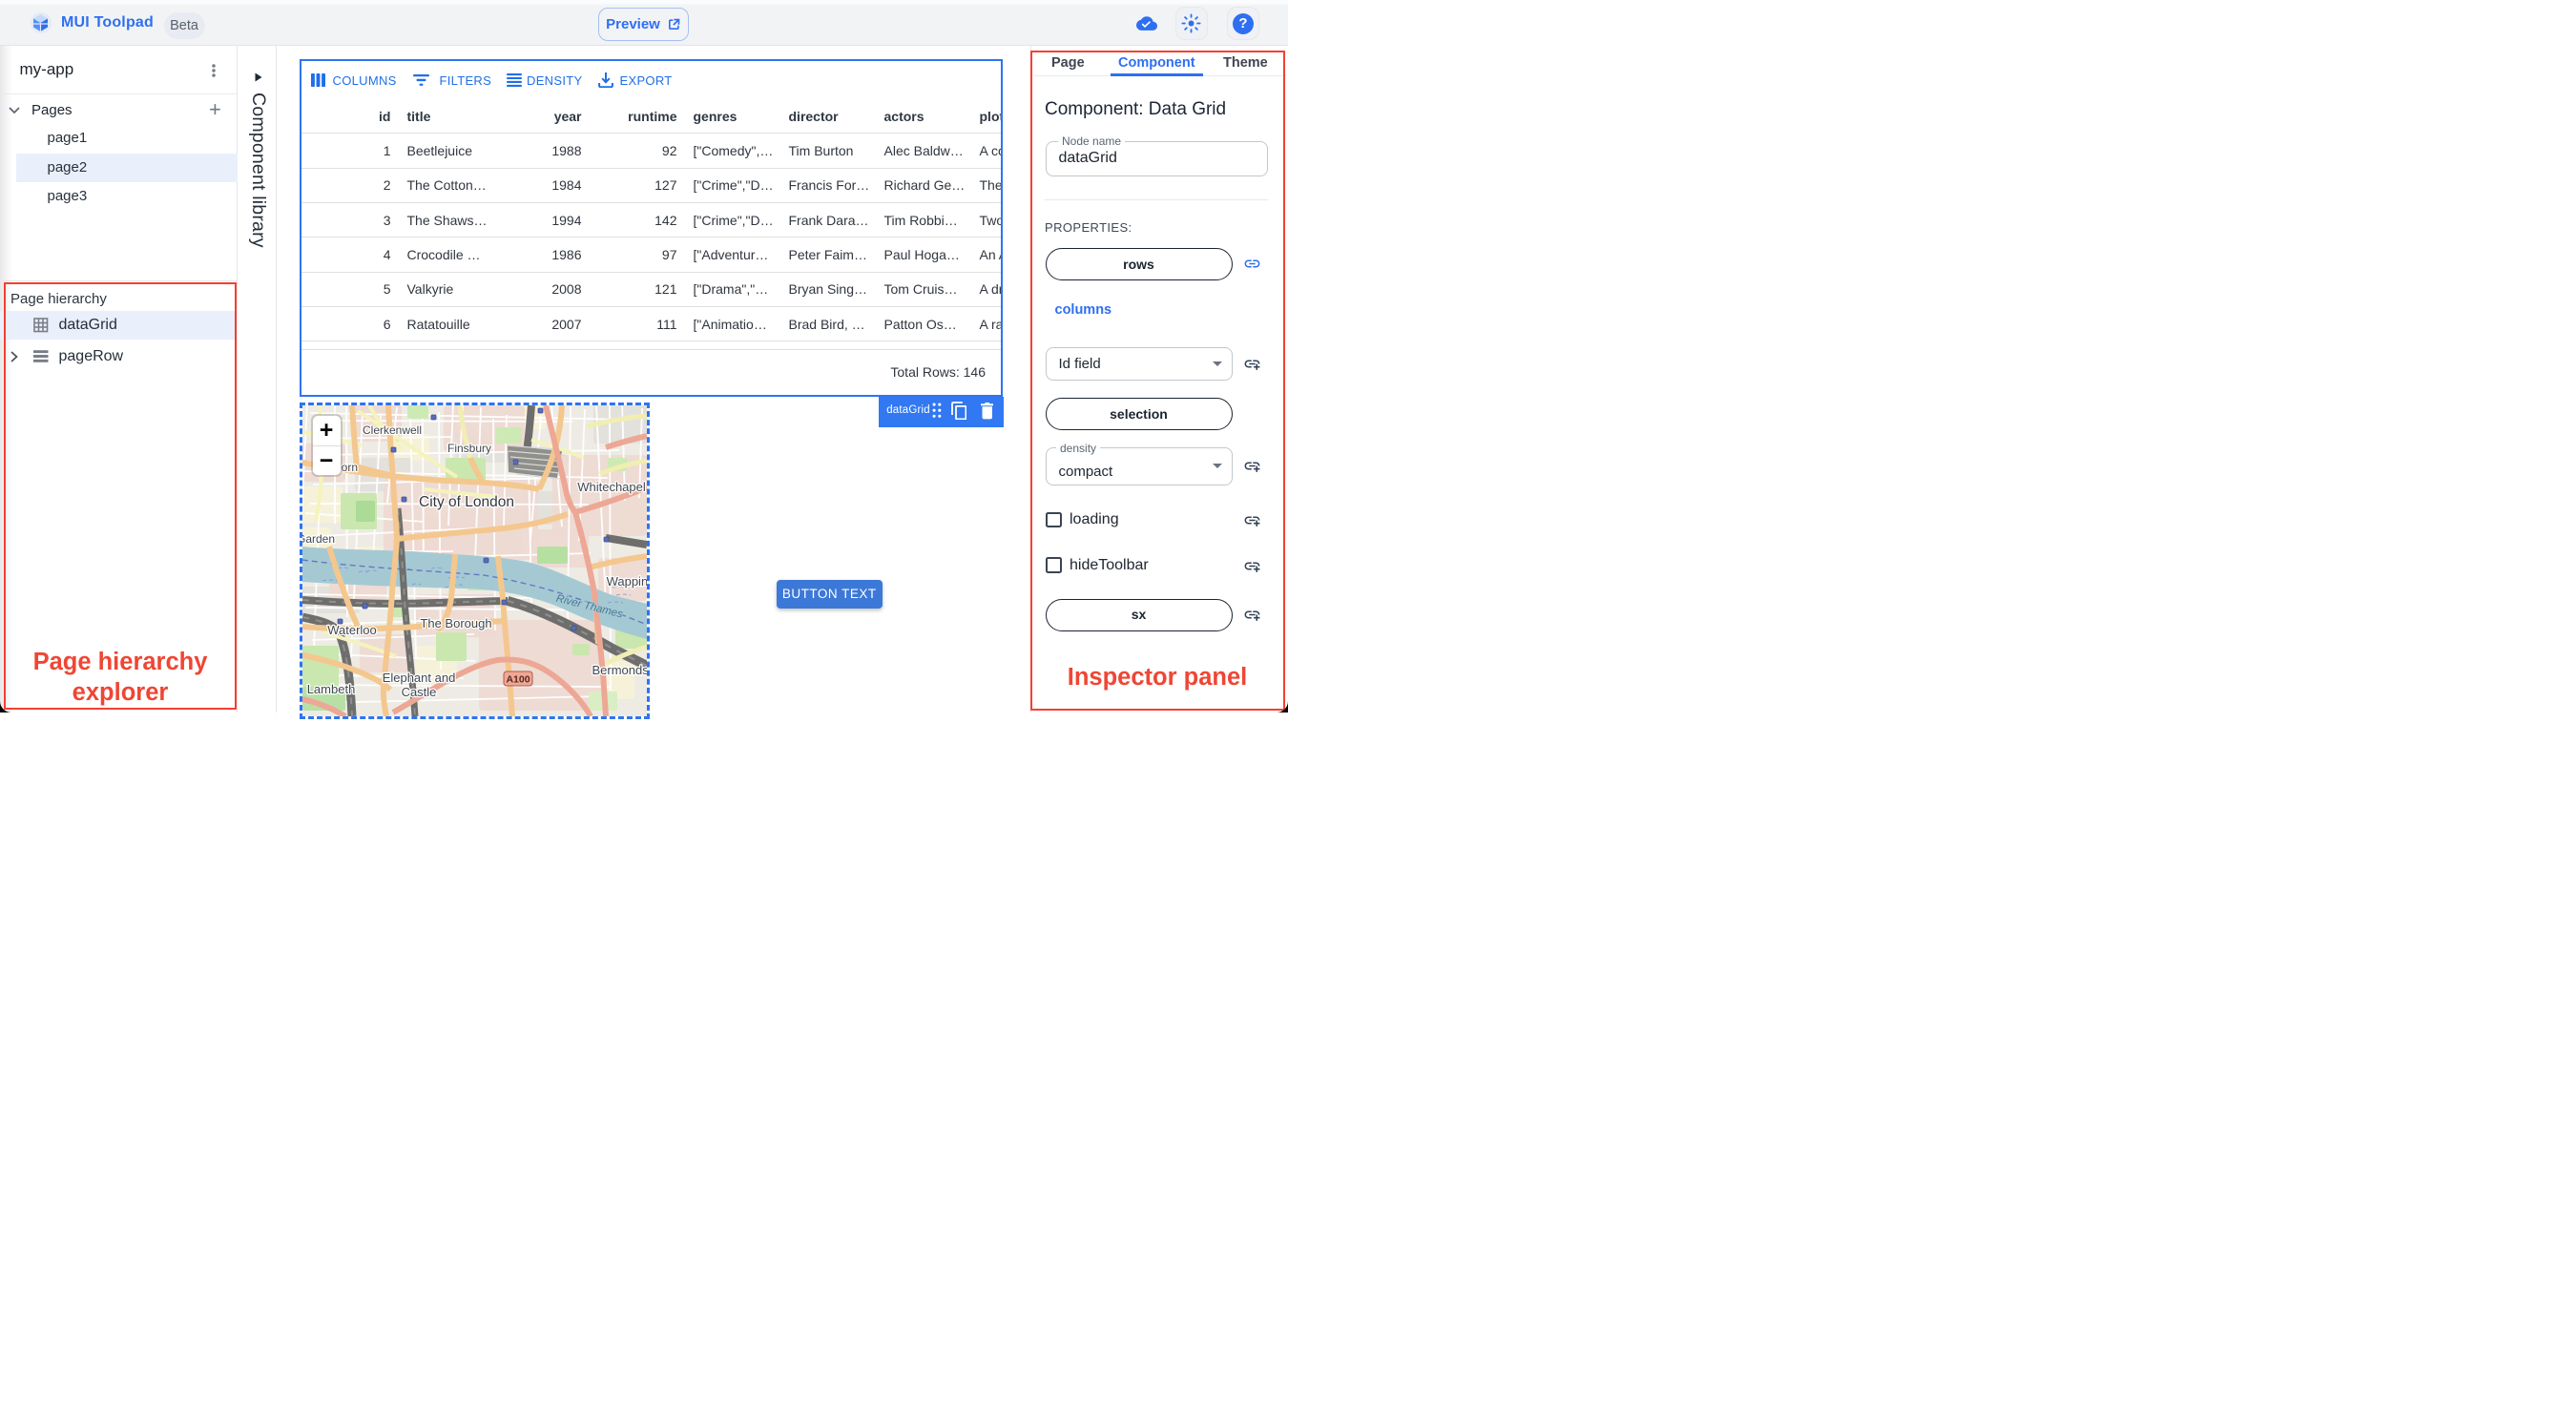  I want to click on svg-text: Bermondsey, so click(619, 670).